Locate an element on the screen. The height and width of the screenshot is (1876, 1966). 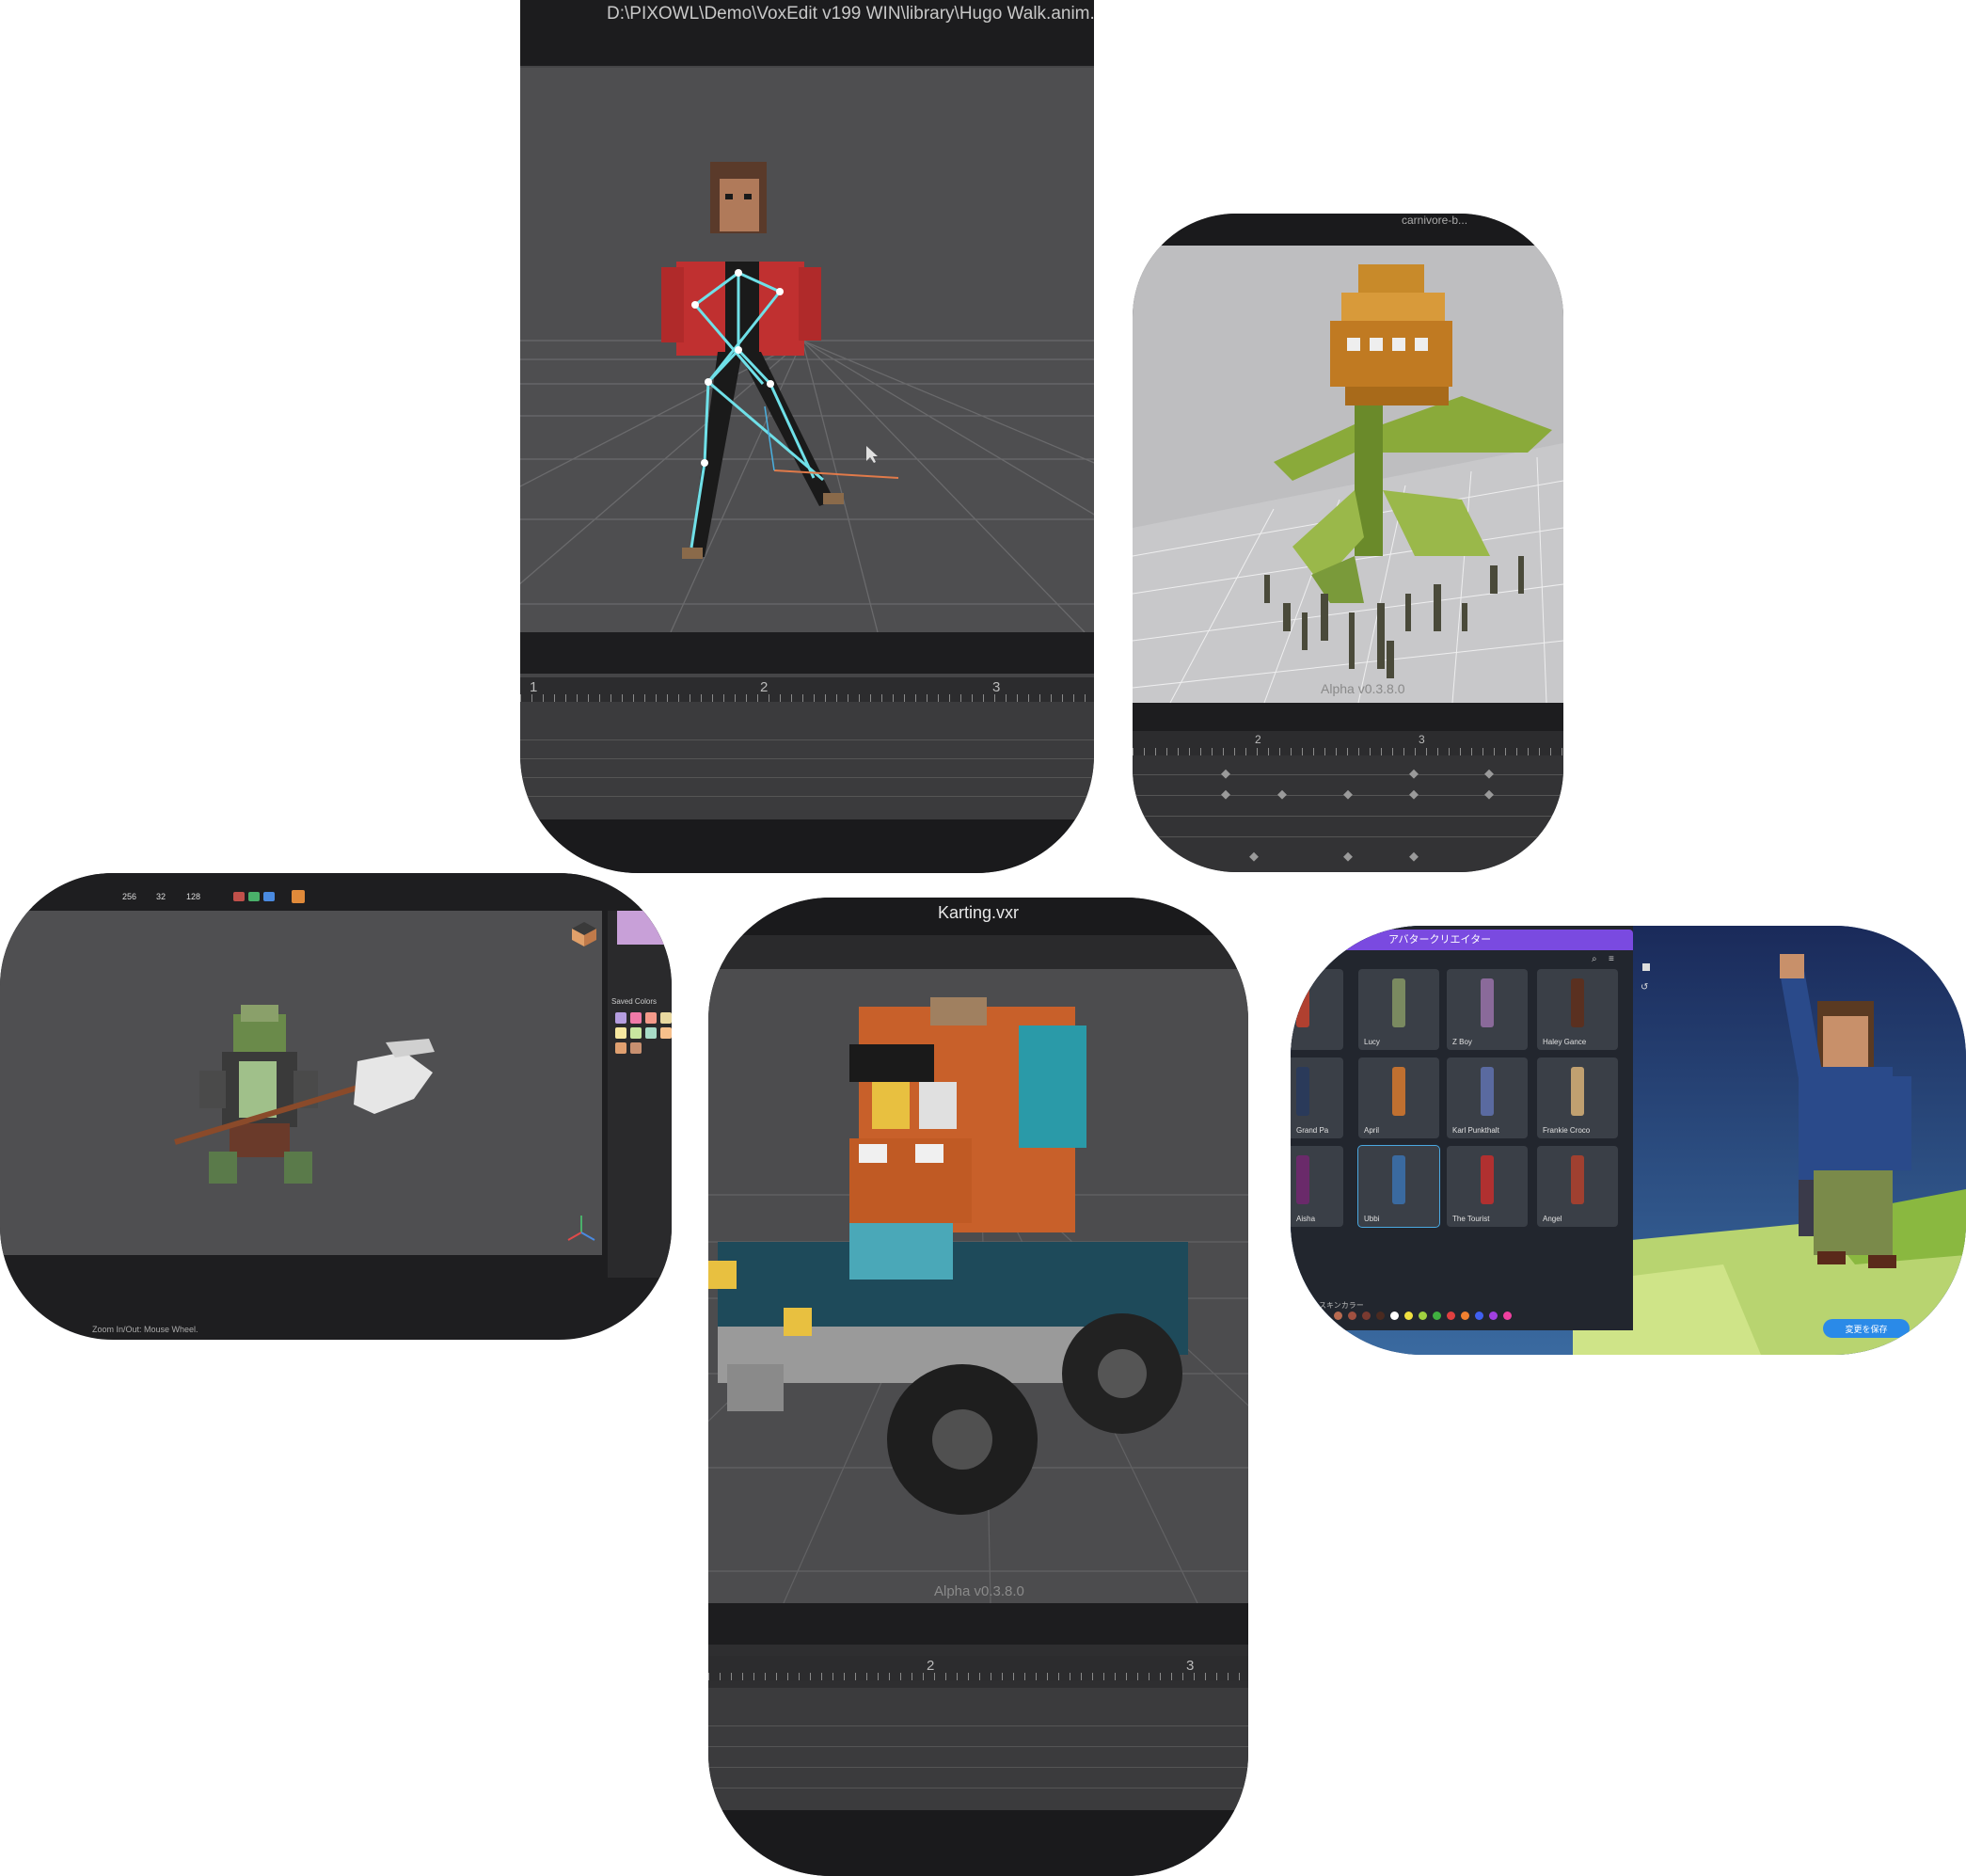
avatar-tile: Ubbi is located at coordinates (1398, 1186).